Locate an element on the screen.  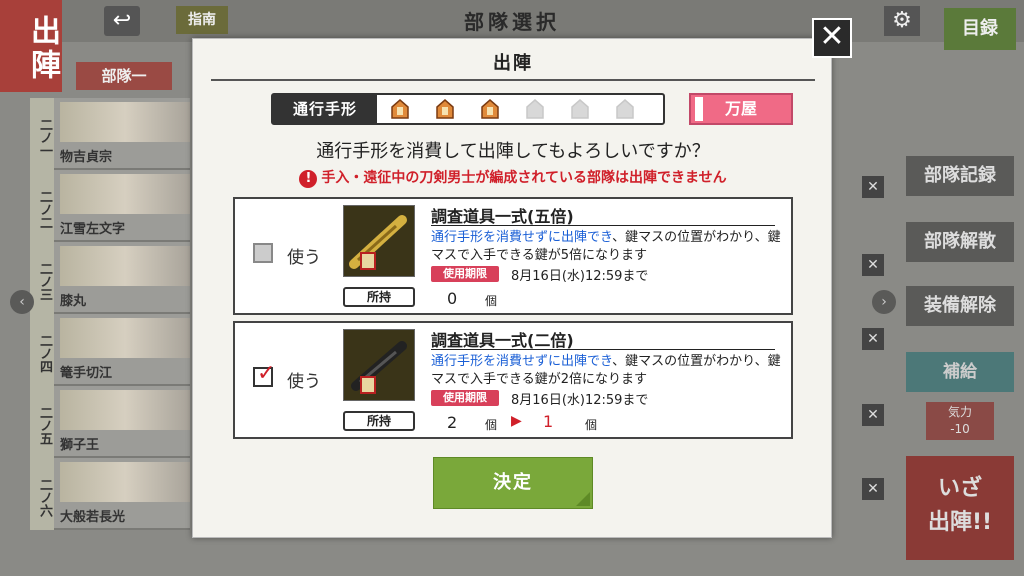
member-name: 大般若長光 is located at coordinates (93, 517).